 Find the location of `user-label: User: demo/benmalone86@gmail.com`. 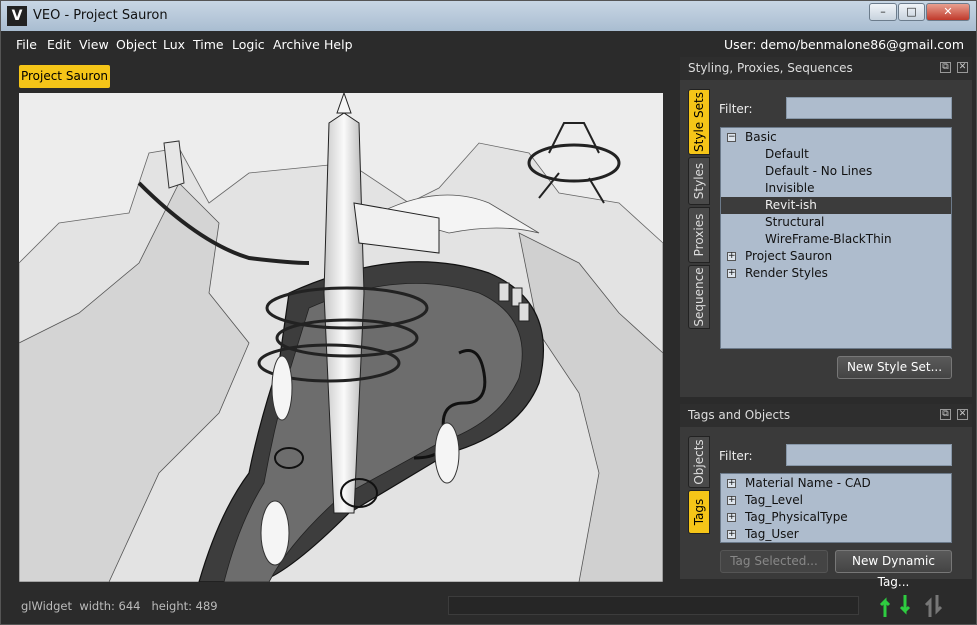

user-label: User: demo/benmalone86@gmail.com is located at coordinates (843, 44).